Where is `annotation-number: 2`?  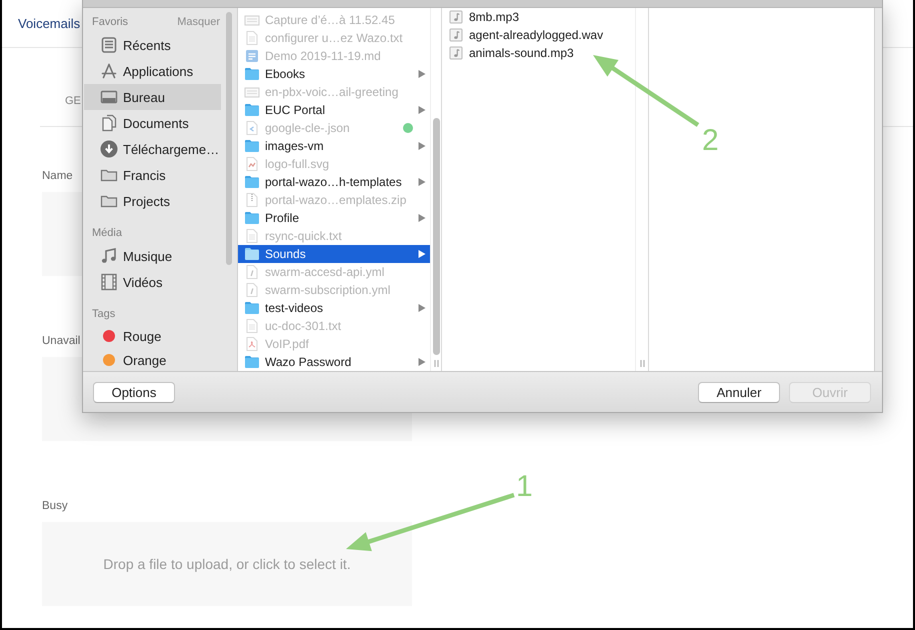 annotation-number: 2 is located at coordinates (710, 141).